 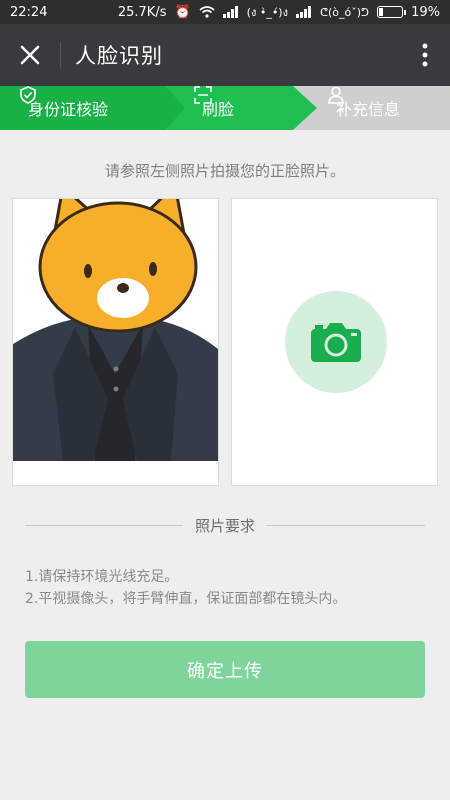 I want to click on more-vertical-icon, so click(x=425, y=55).